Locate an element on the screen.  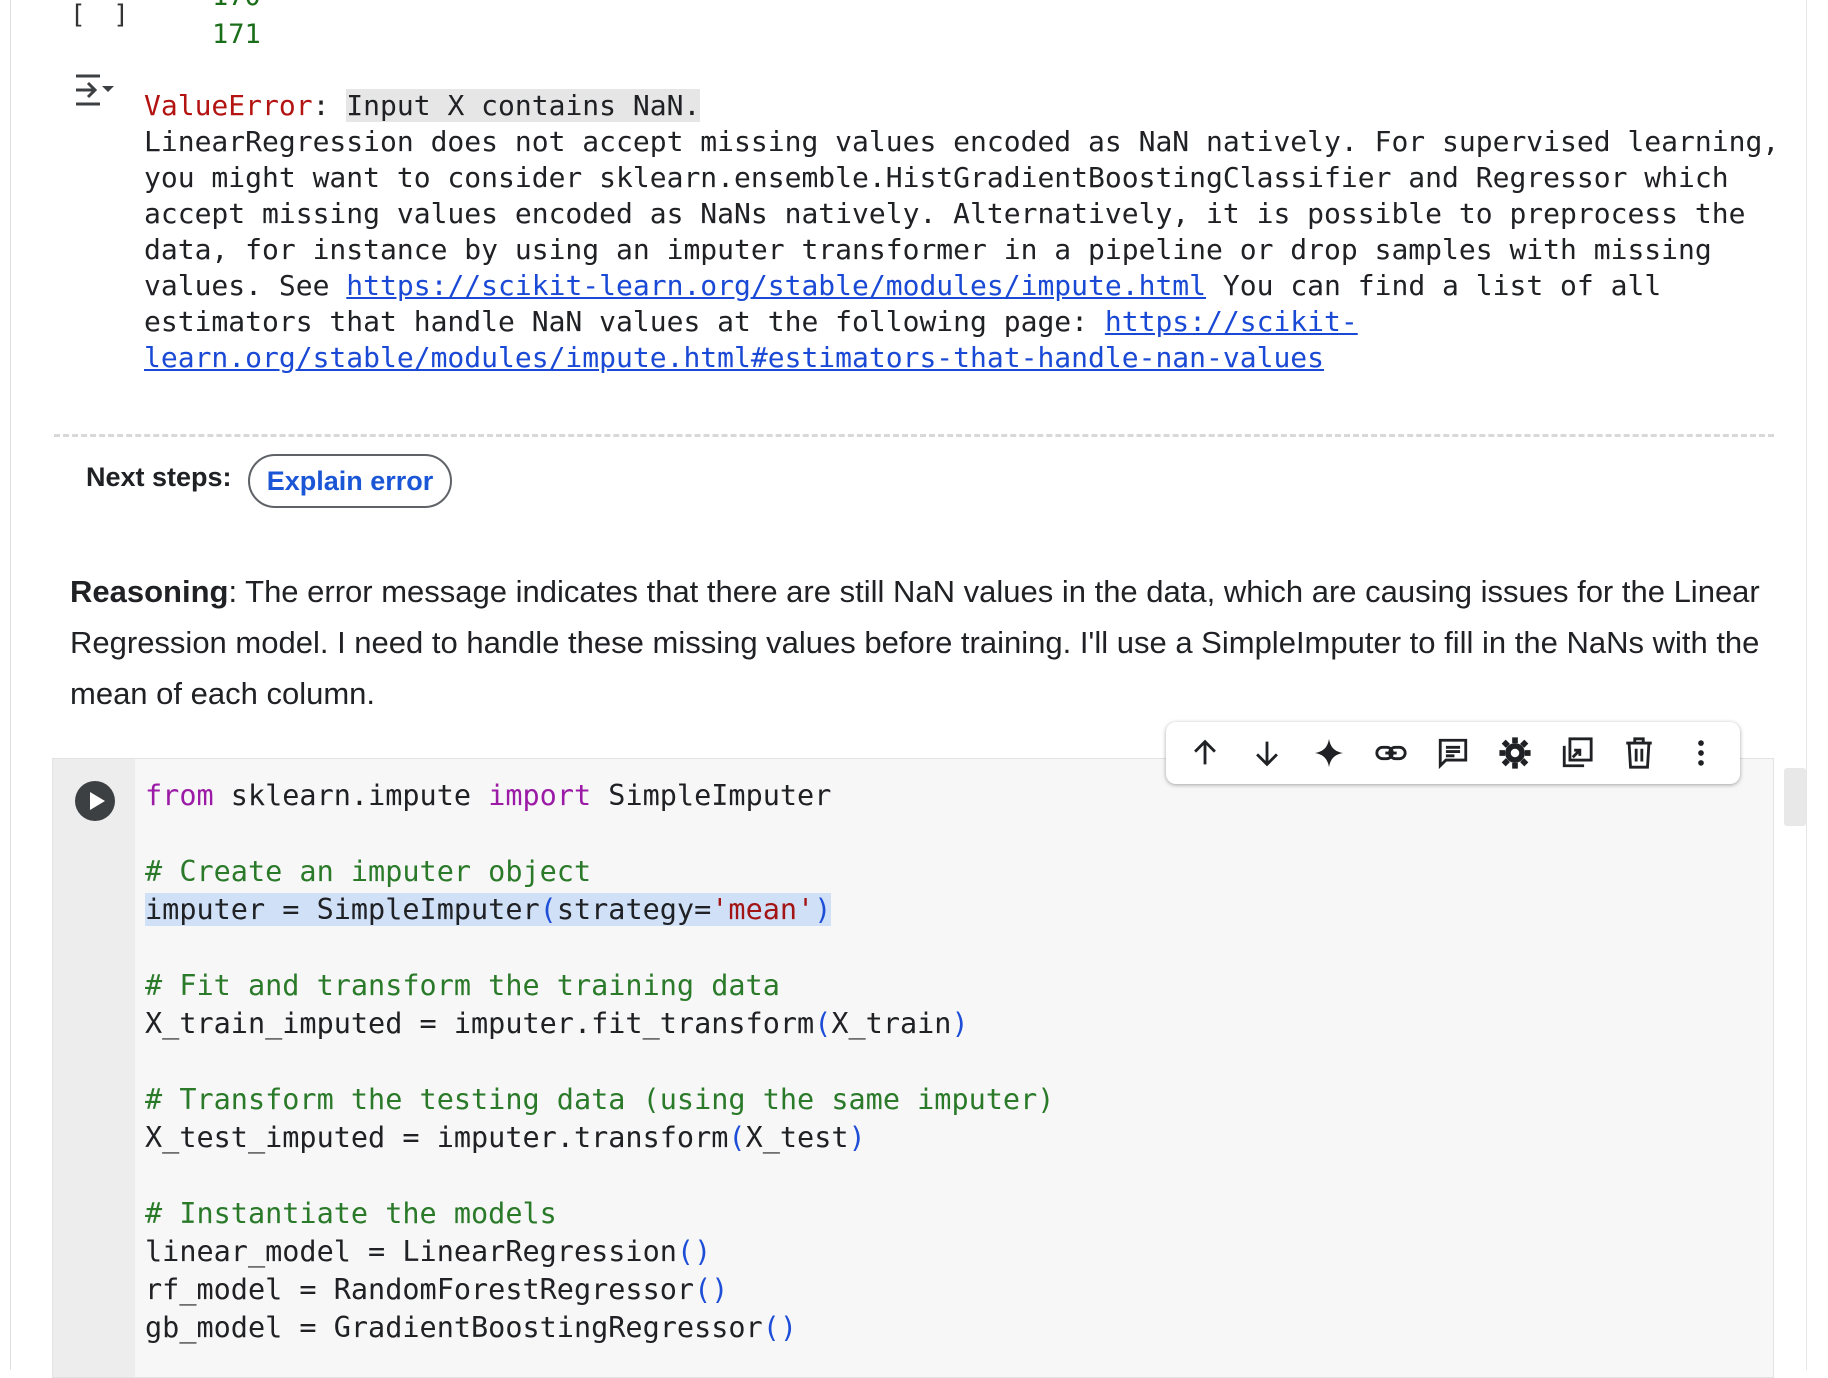
code-line: from sklearn.impute import SimpleImputer is located at coordinates (488, 795).